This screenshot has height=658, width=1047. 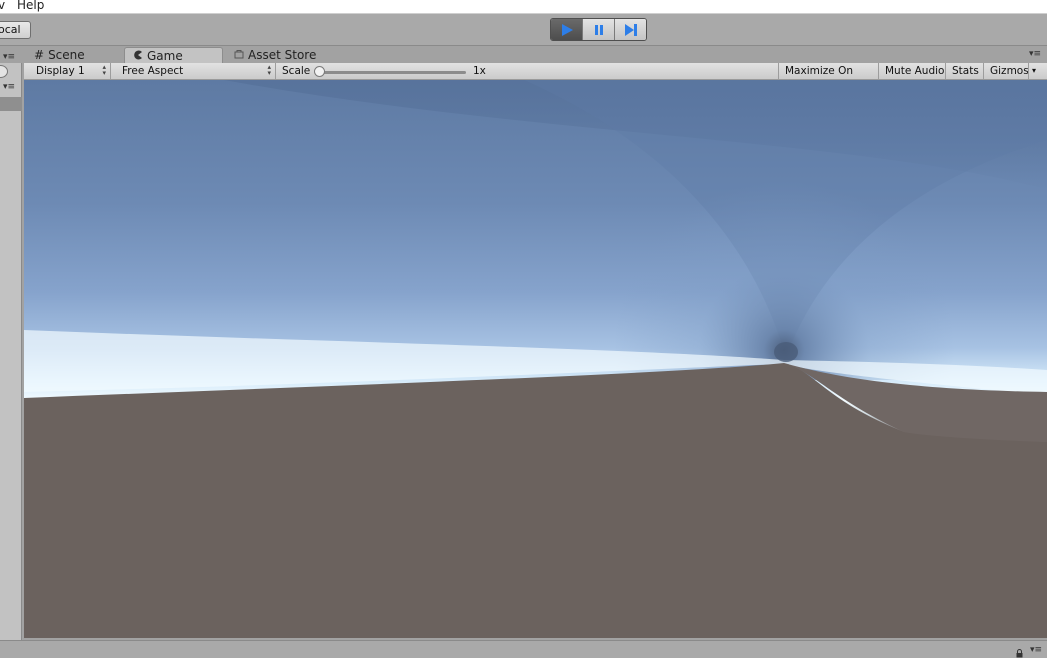 I want to click on pacman-icon, so click(x=138, y=56).